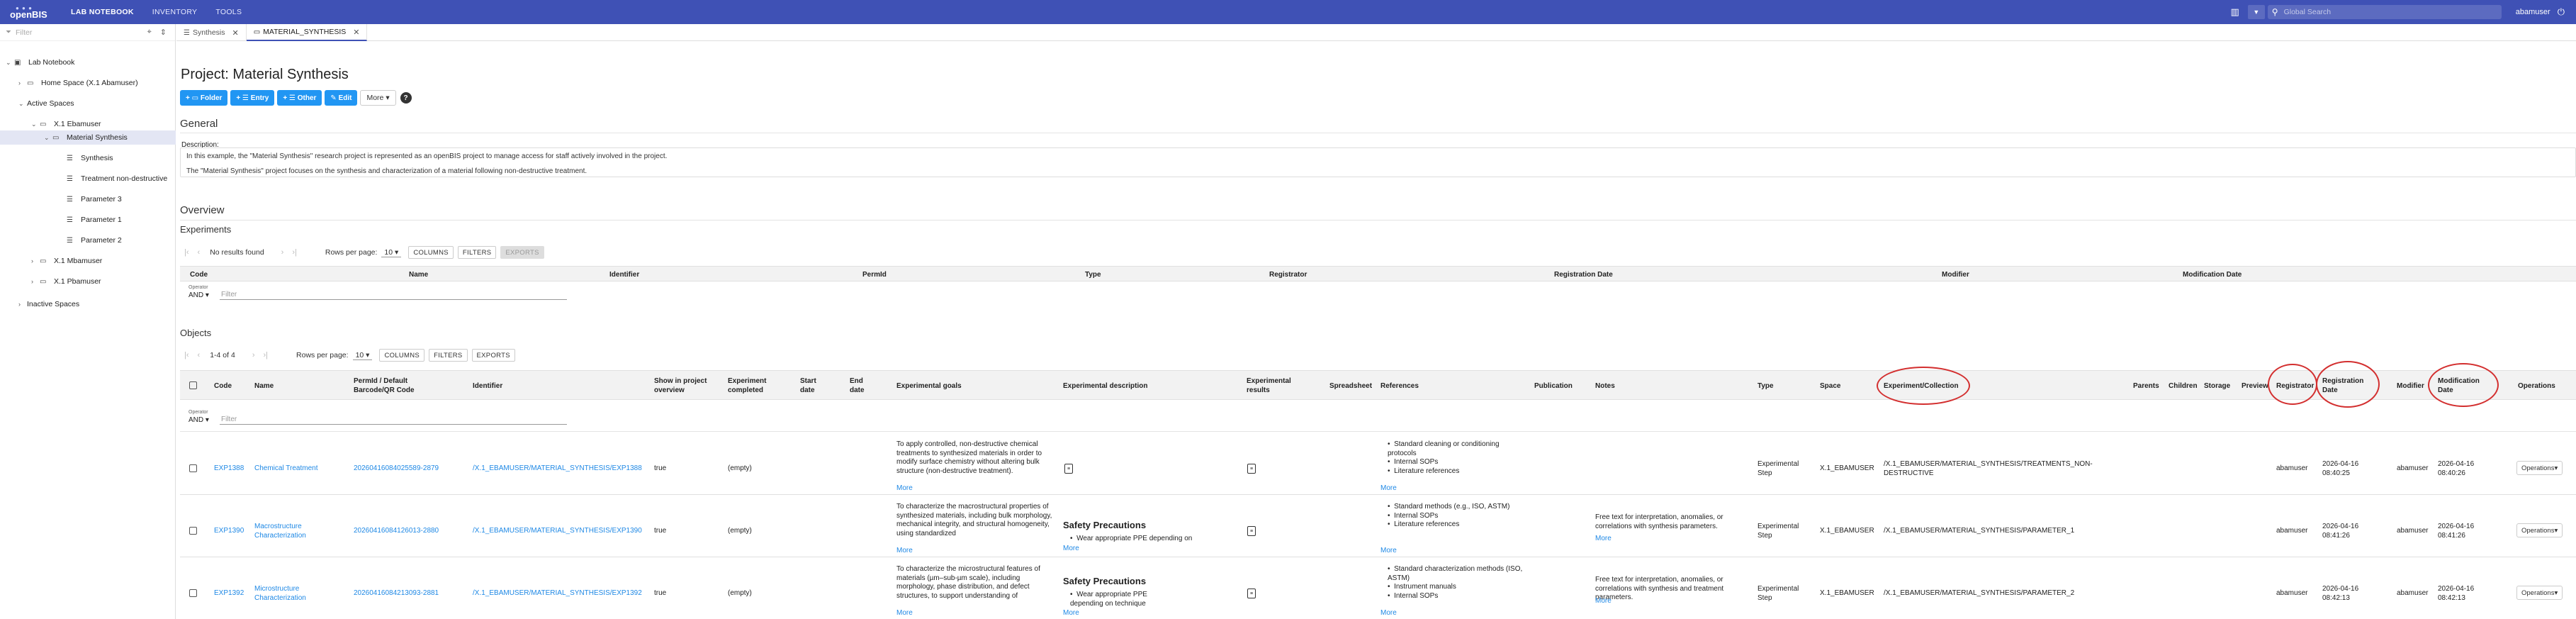 The height and width of the screenshot is (619, 2576). Describe the element at coordinates (396, 531) in the screenshot. I see `object-permid-link: 20260416084126013-2880` at that location.